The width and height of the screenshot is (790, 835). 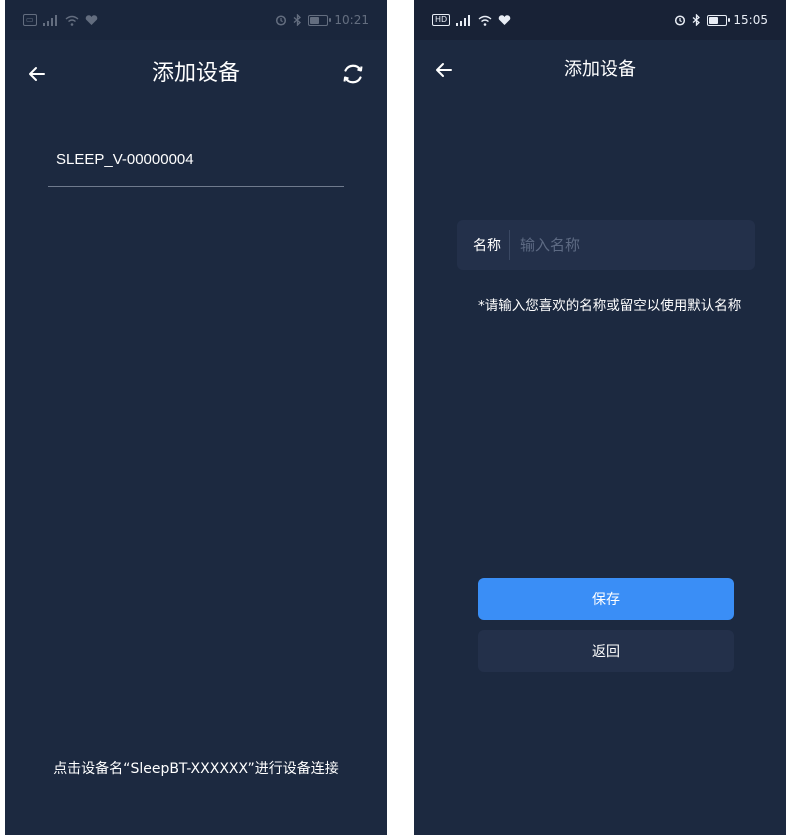 I want to click on refresh-icon, so click(x=353, y=74).